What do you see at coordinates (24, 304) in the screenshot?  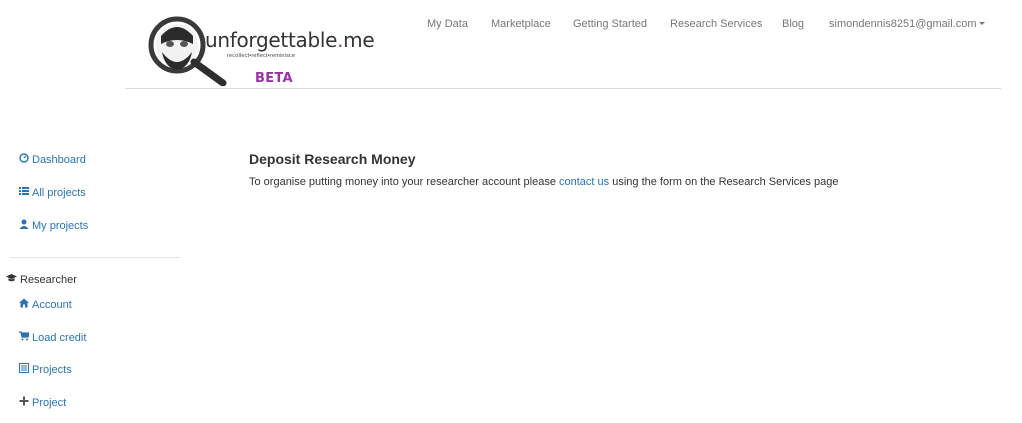 I see `home-icon` at bounding box center [24, 304].